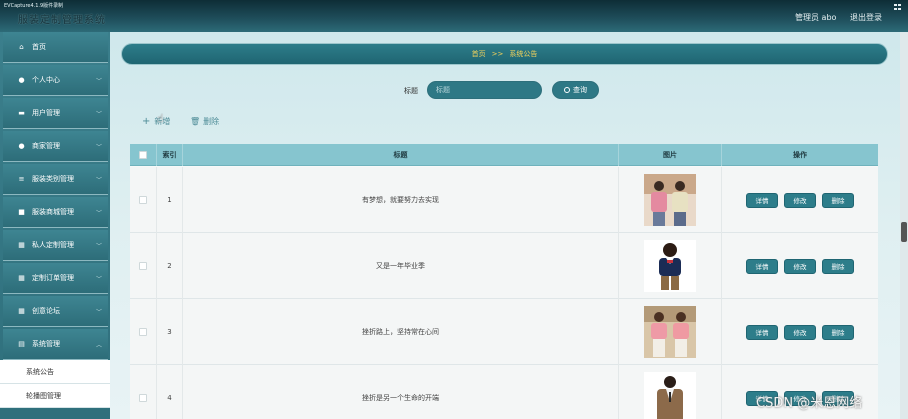 This screenshot has width=908, height=419. What do you see at coordinates (21, 47) in the screenshot?
I see `home-icon: ⌂` at bounding box center [21, 47].